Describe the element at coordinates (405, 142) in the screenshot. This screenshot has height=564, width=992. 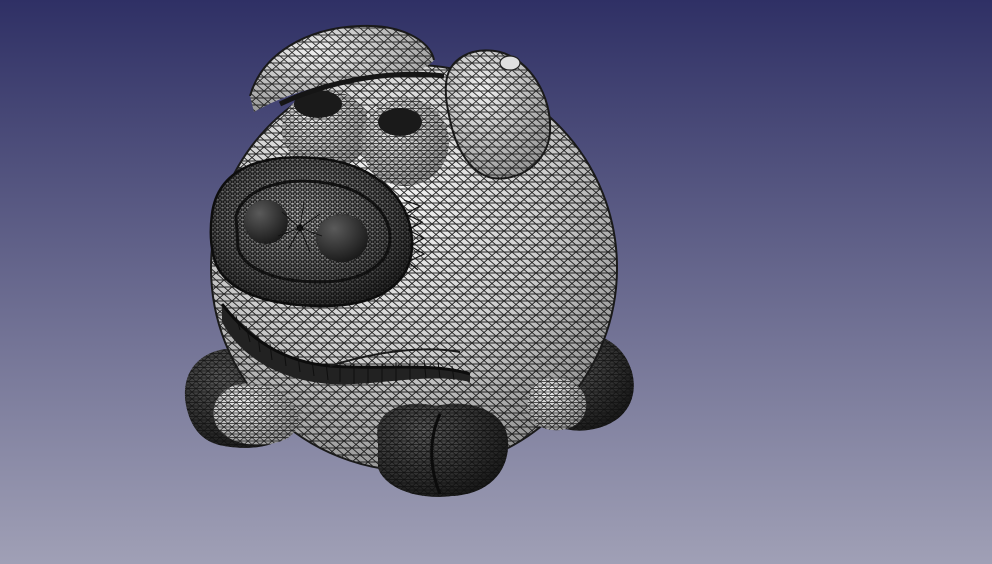
I see `right-eye` at that location.